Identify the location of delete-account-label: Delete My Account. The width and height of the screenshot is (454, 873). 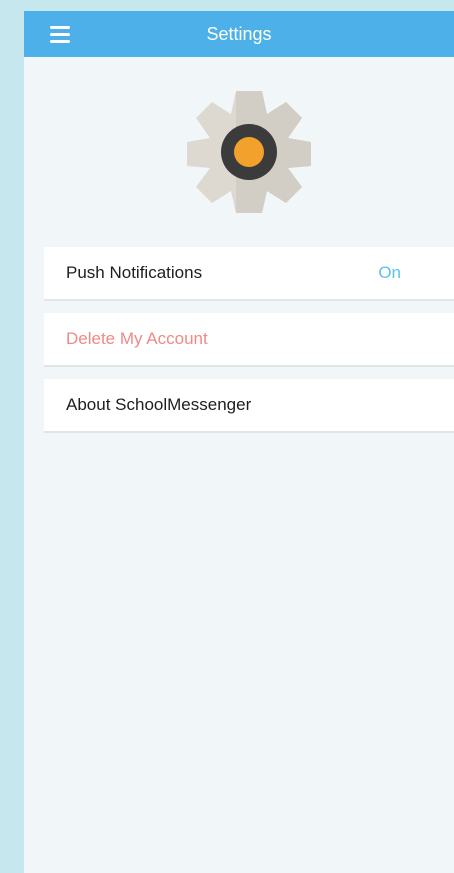
(137, 338).